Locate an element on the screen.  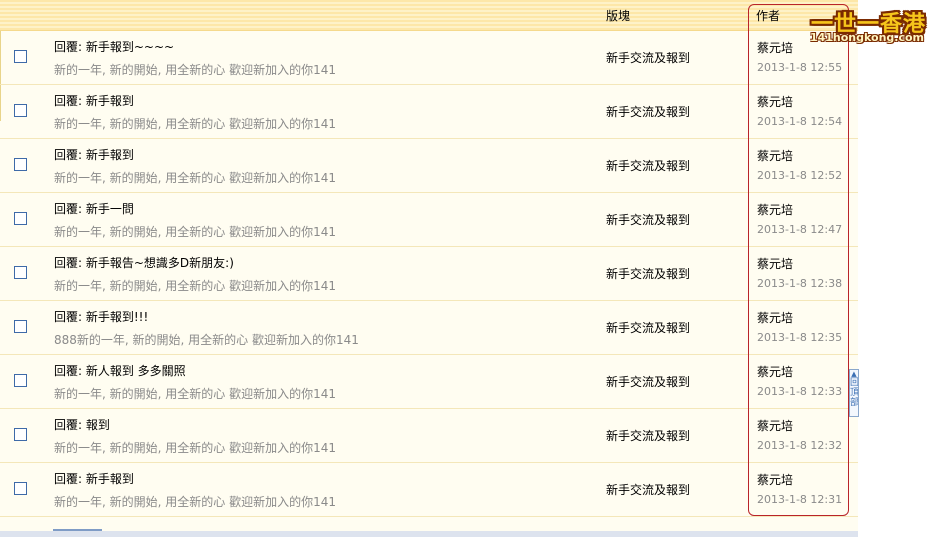
back-to-top-label: 回頂部 is located at coordinates (854, 393).